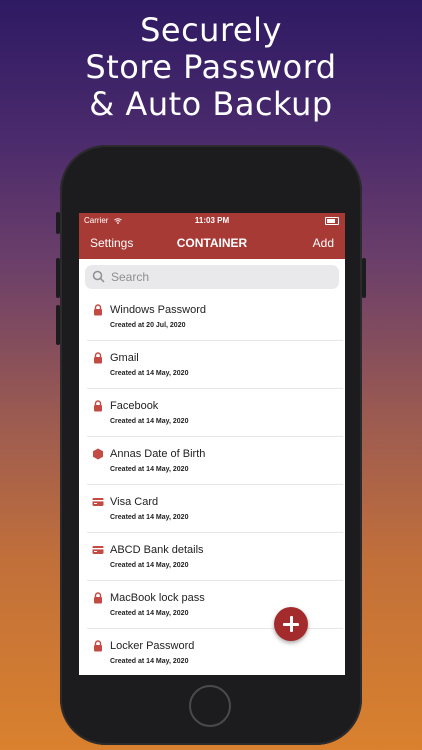 The image size is (422, 750). I want to click on list-item: Locker Password Created at 14 May, 2020, so click(215, 652).